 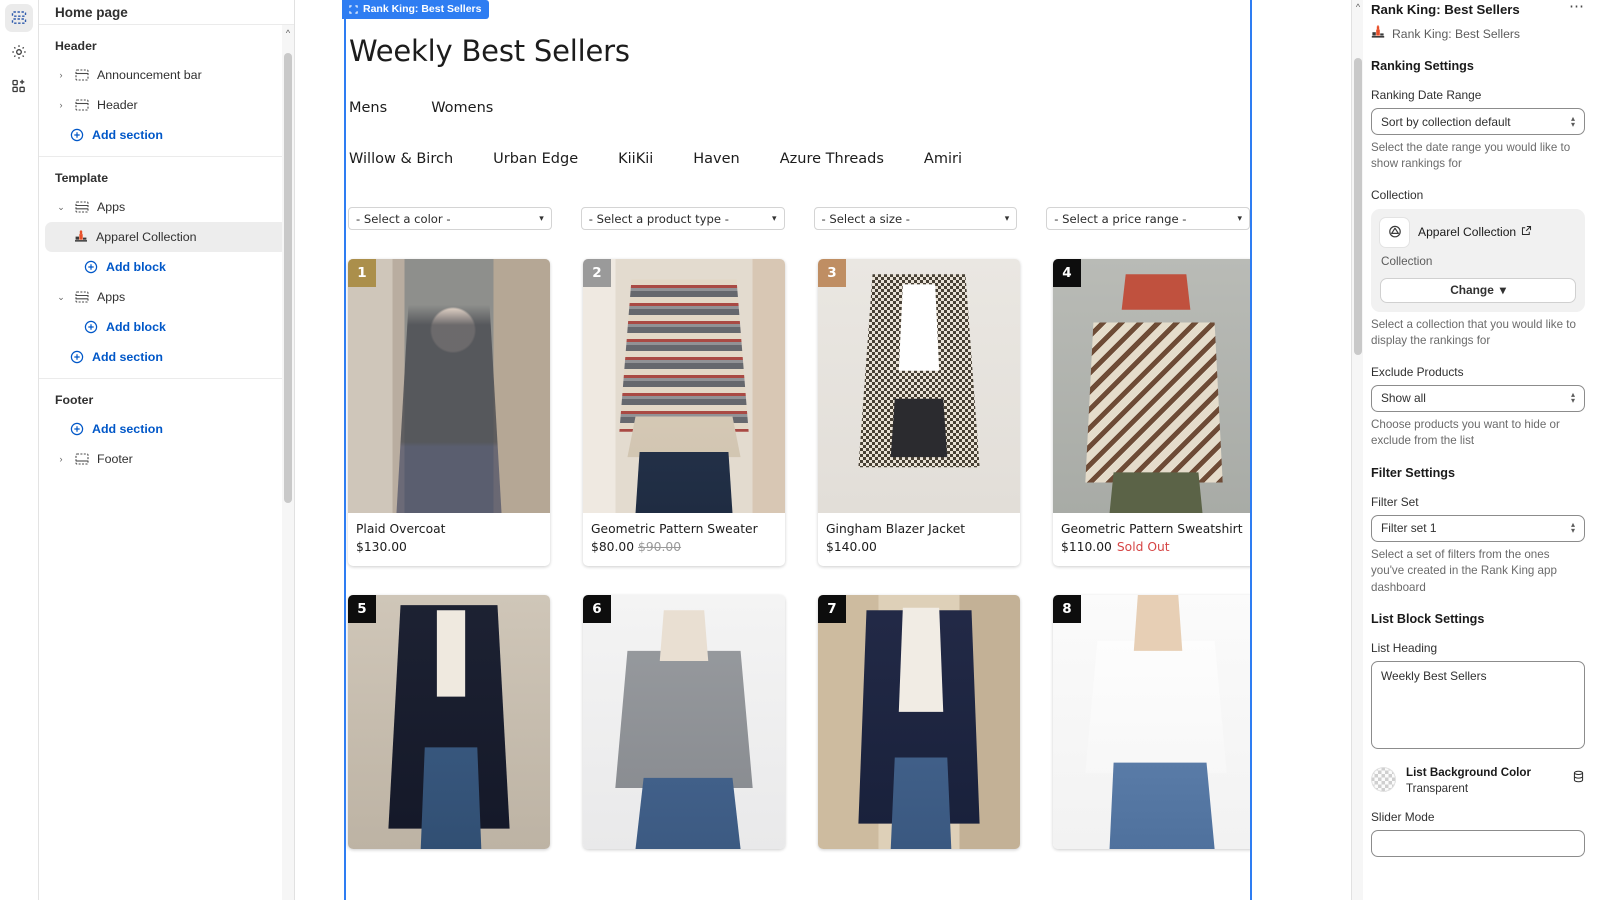 What do you see at coordinates (798, 108) in the screenshot?
I see `gender-tabs: Mens Womens` at bounding box center [798, 108].